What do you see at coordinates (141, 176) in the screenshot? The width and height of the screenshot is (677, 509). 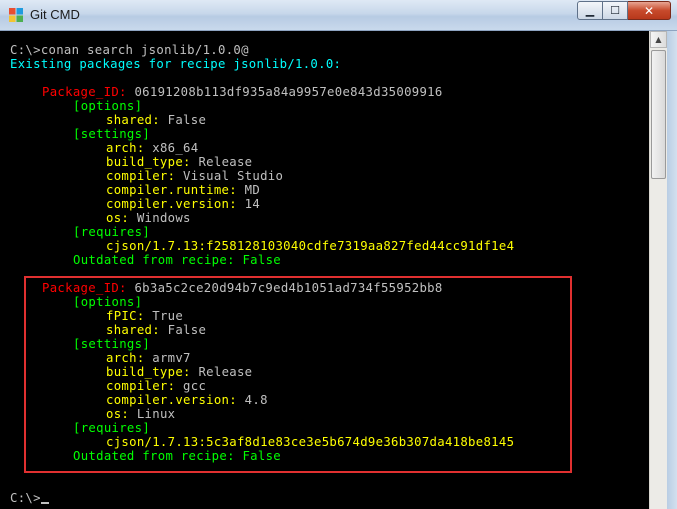 I see `setting-key: compiler:` at bounding box center [141, 176].